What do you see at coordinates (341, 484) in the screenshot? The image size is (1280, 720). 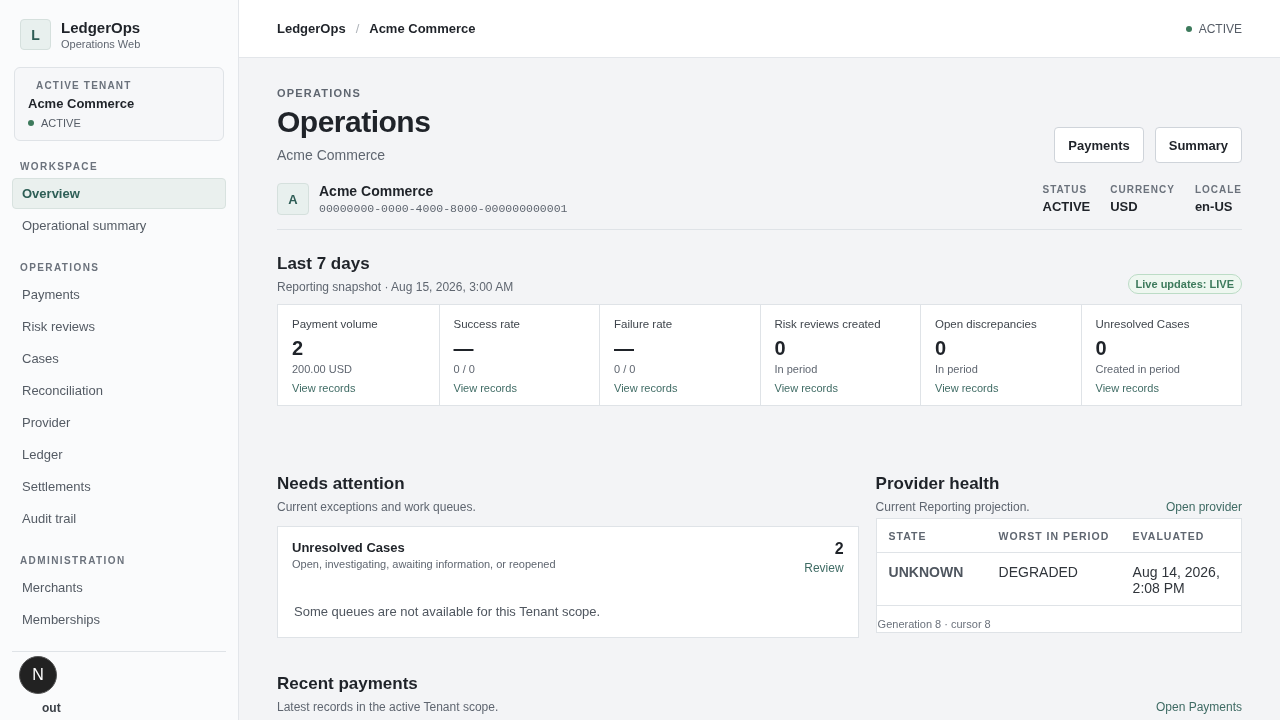 I see `section-title: Needs attention` at bounding box center [341, 484].